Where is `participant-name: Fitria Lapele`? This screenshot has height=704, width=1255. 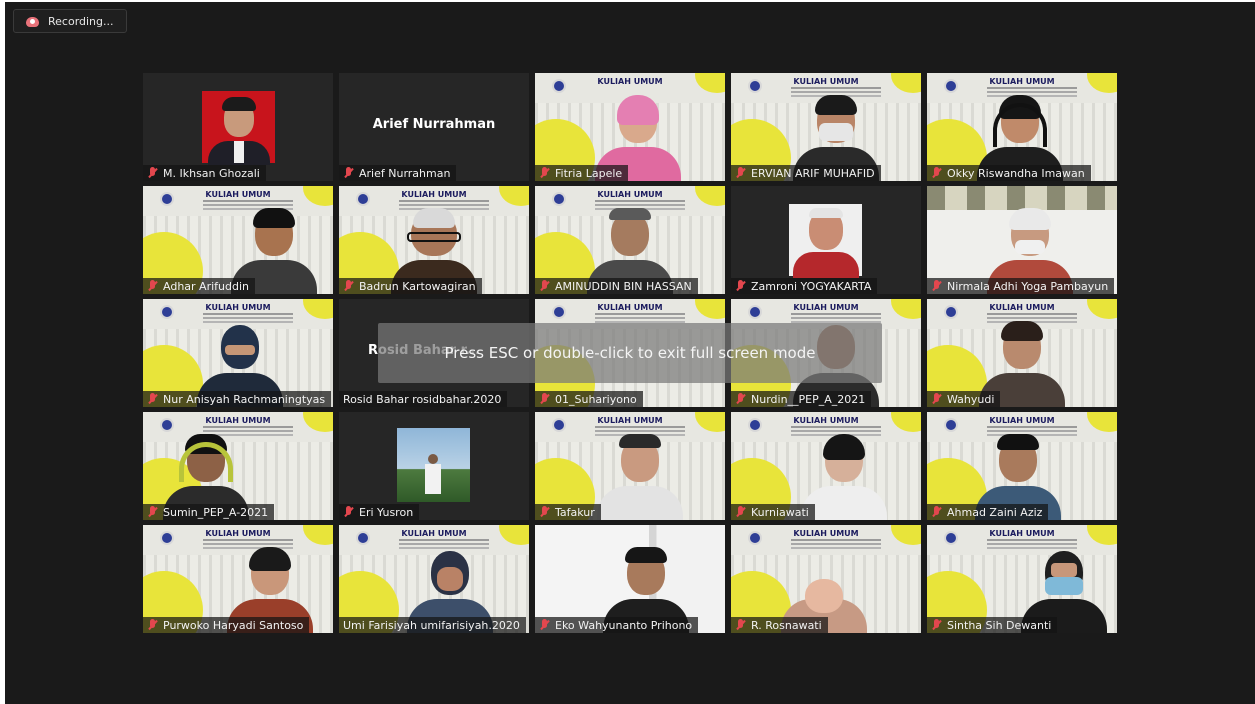
participant-name: Fitria Lapele is located at coordinates (589, 173).